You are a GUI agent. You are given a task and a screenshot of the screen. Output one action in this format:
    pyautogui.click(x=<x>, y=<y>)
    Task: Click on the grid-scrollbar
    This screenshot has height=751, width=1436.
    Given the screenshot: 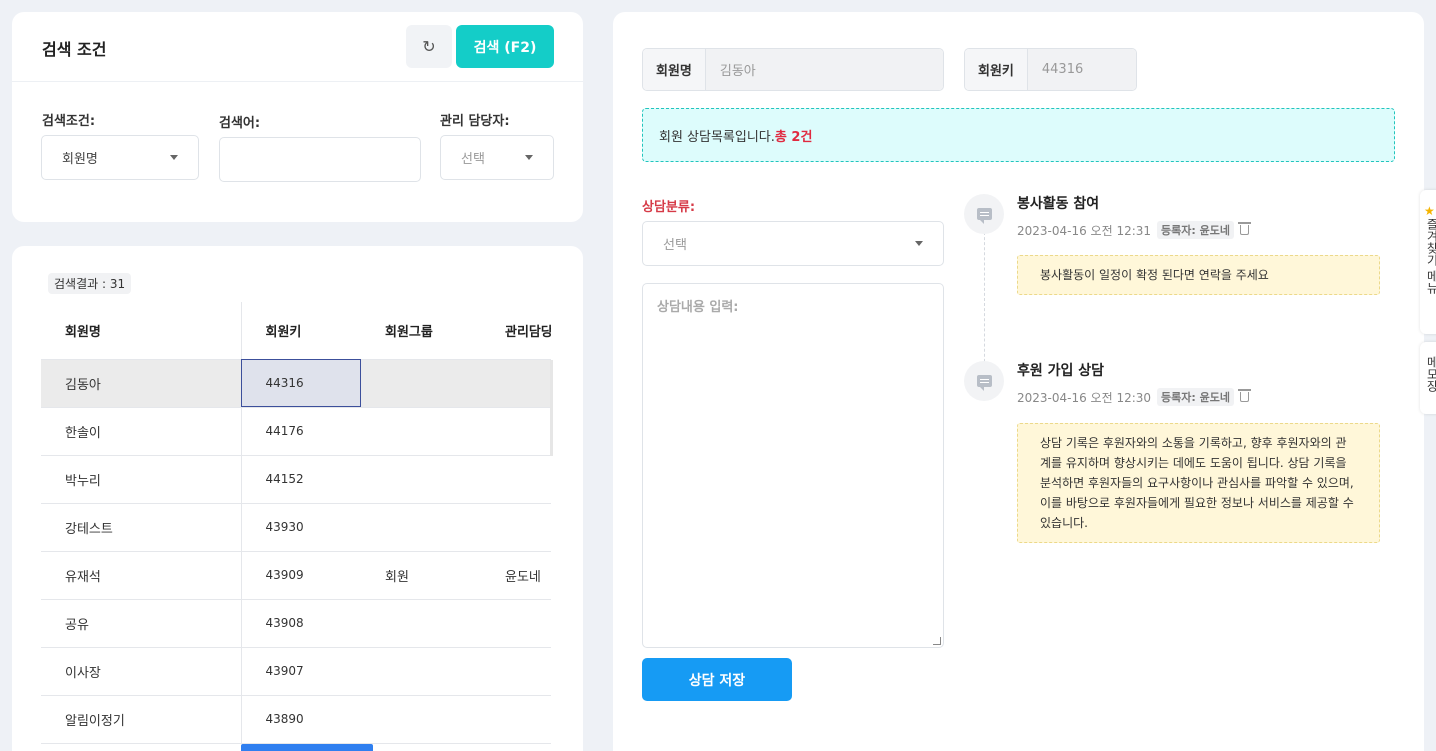 What is the action you would take?
    pyautogui.click(x=551, y=408)
    